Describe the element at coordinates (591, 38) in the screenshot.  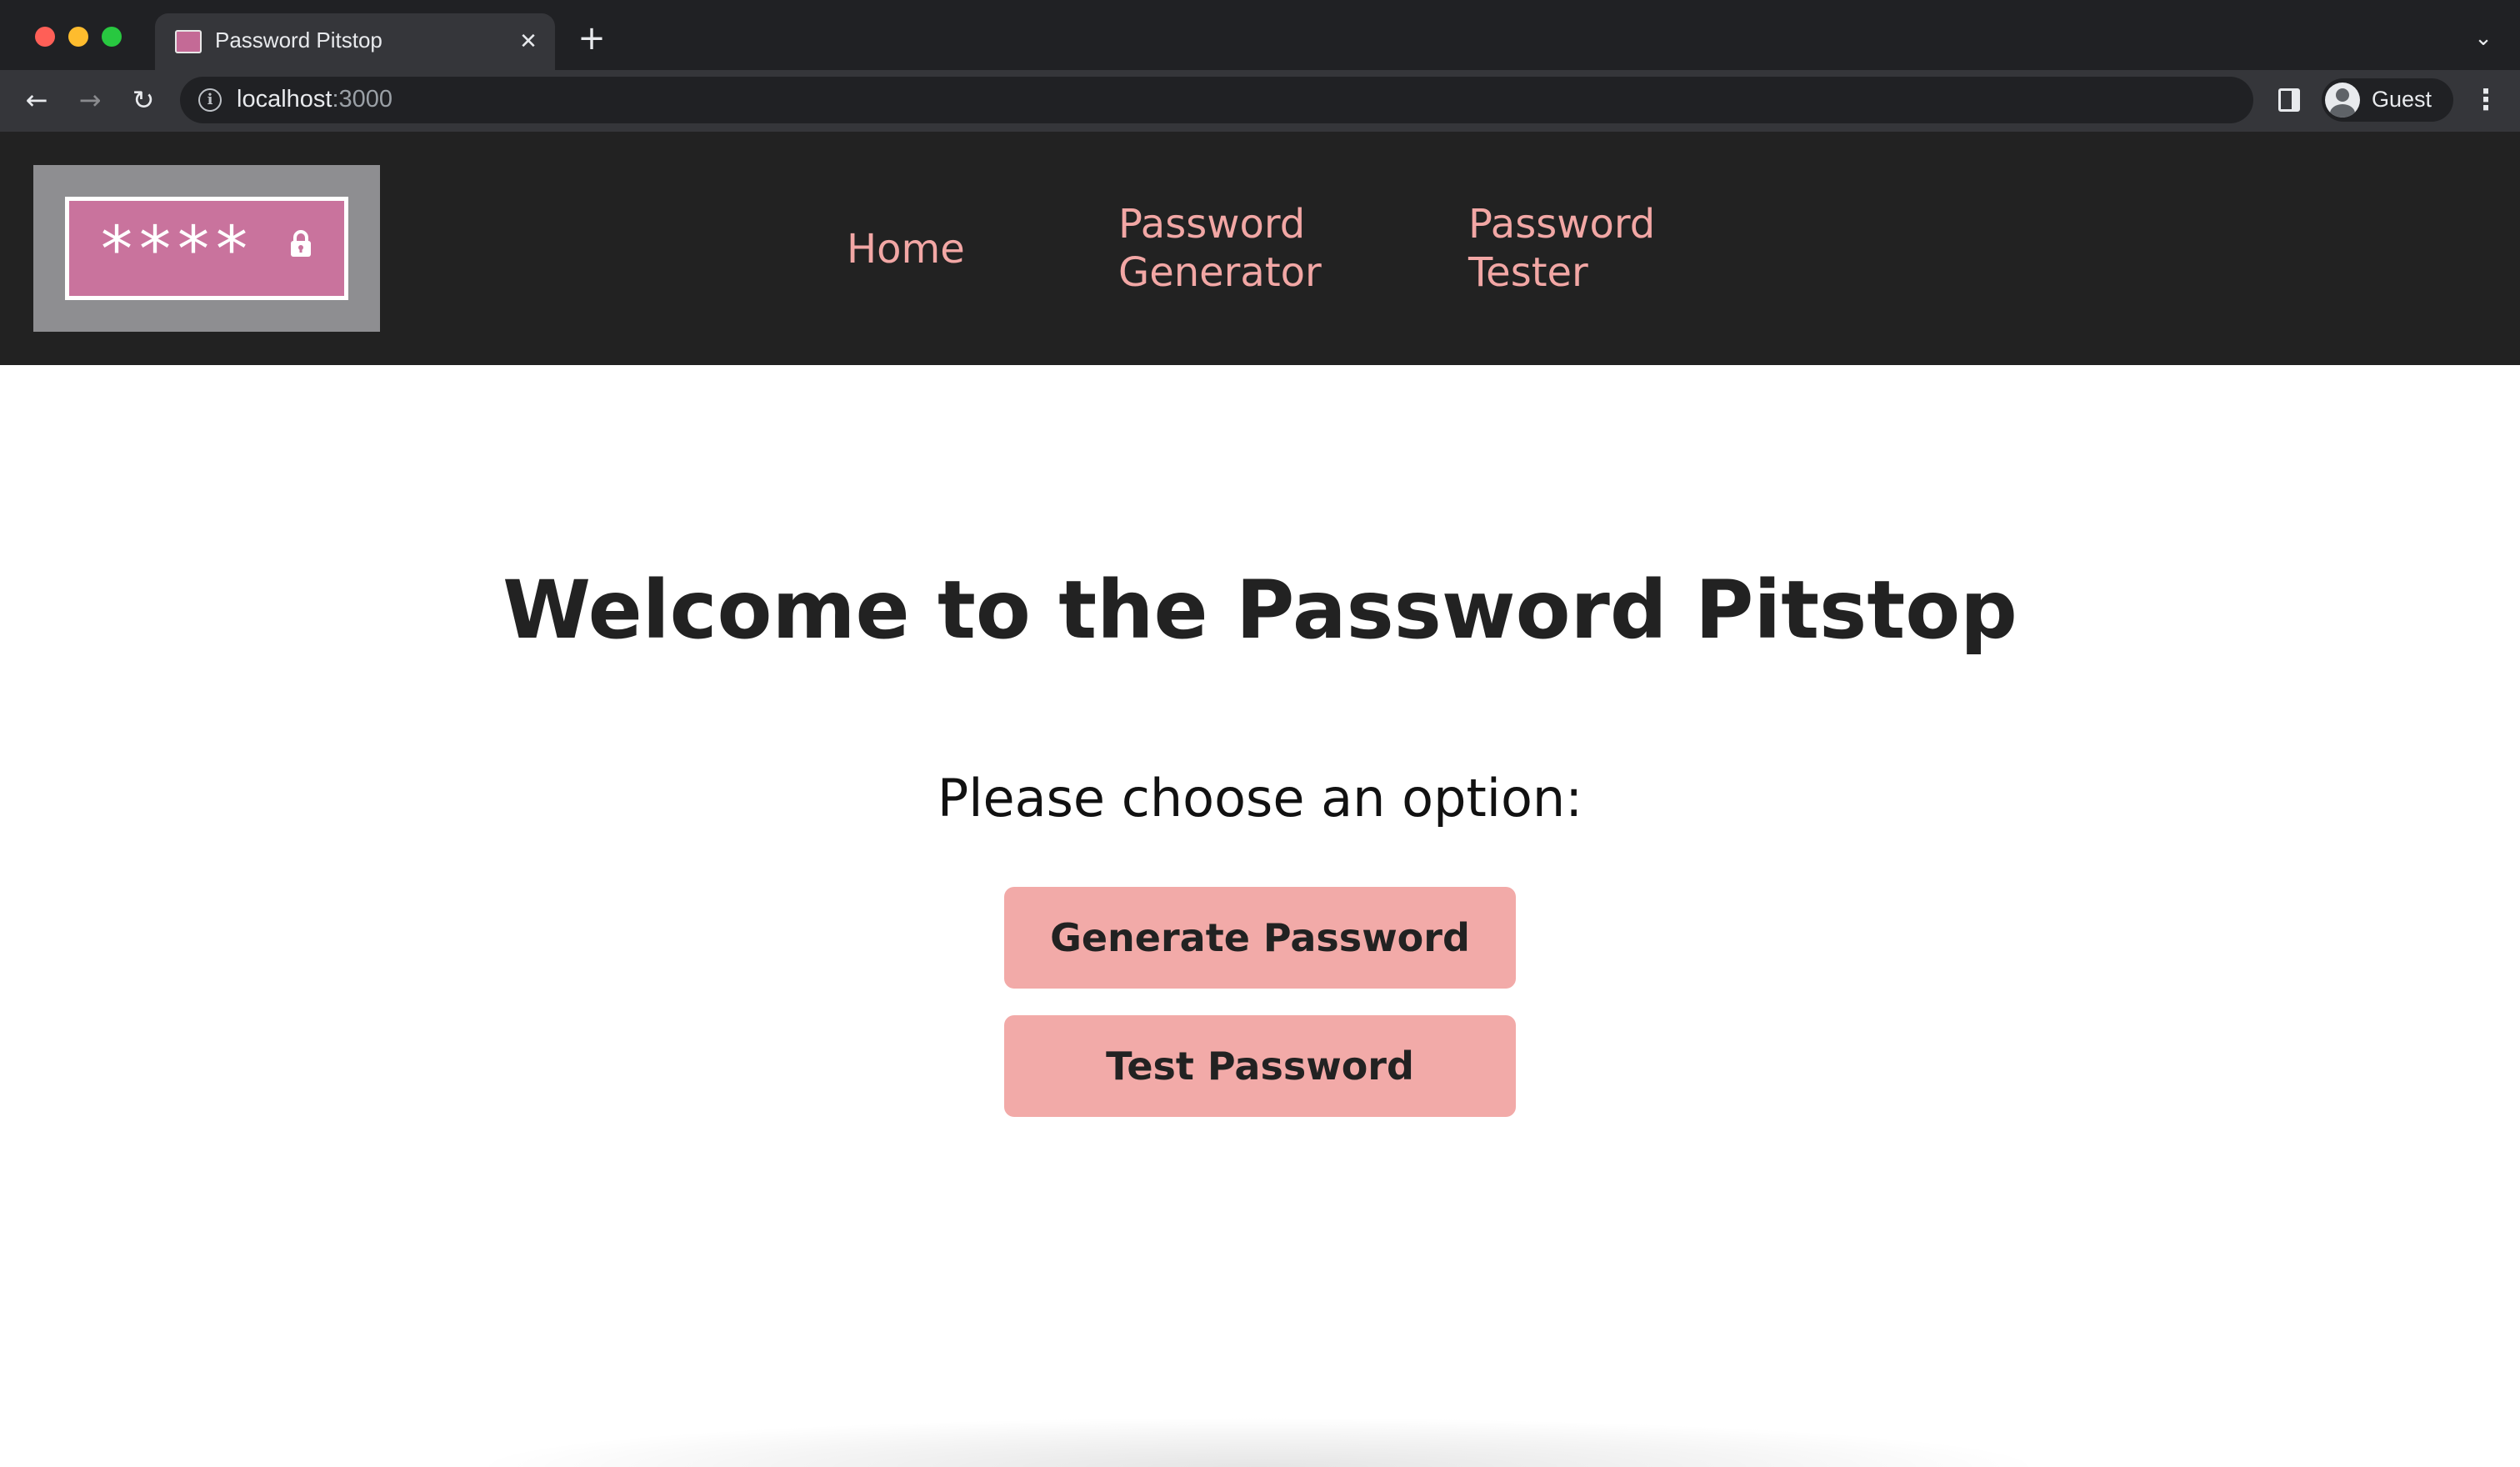
I see `new-tab-icon: +` at that location.